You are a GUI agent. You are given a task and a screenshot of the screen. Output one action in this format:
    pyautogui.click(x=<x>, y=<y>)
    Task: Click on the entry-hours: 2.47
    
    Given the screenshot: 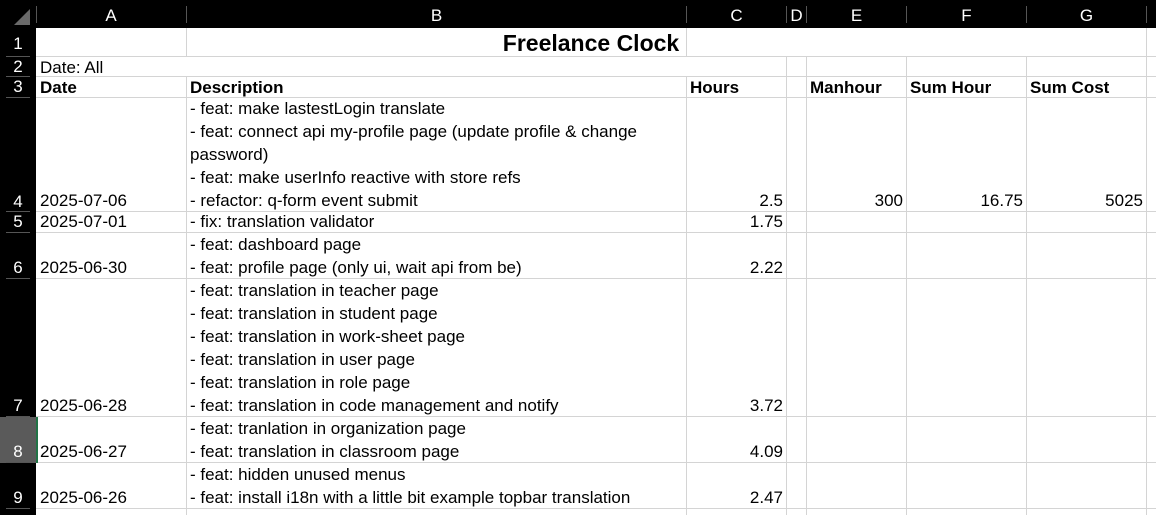 What is the action you would take?
    pyautogui.click(x=735, y=497)
    